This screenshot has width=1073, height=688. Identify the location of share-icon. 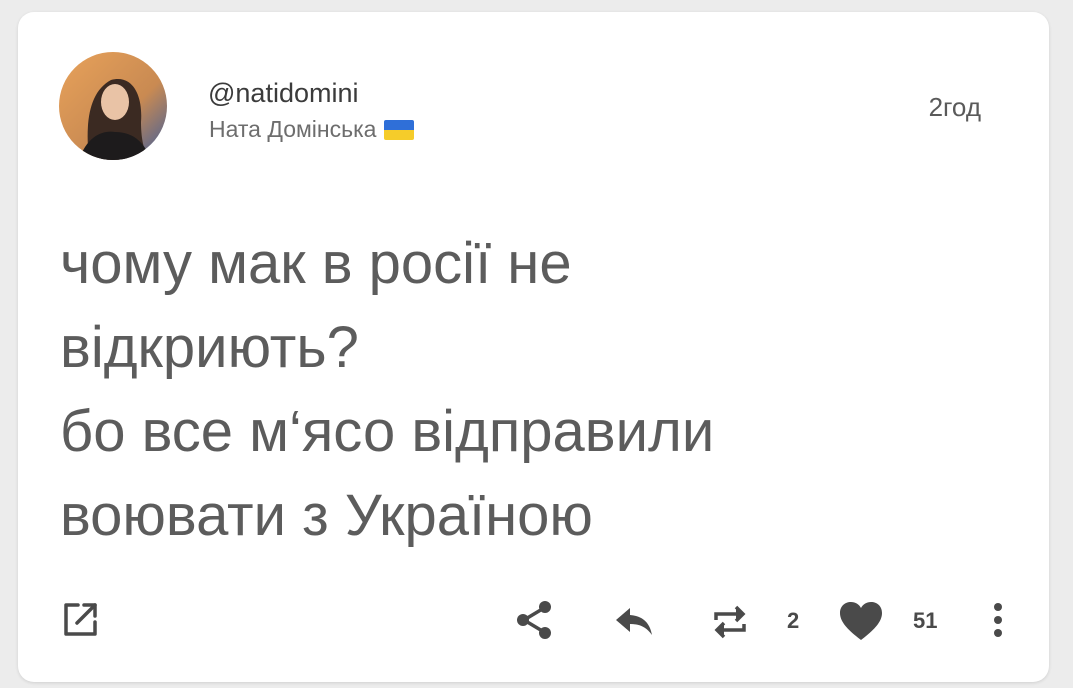
(534, 622).